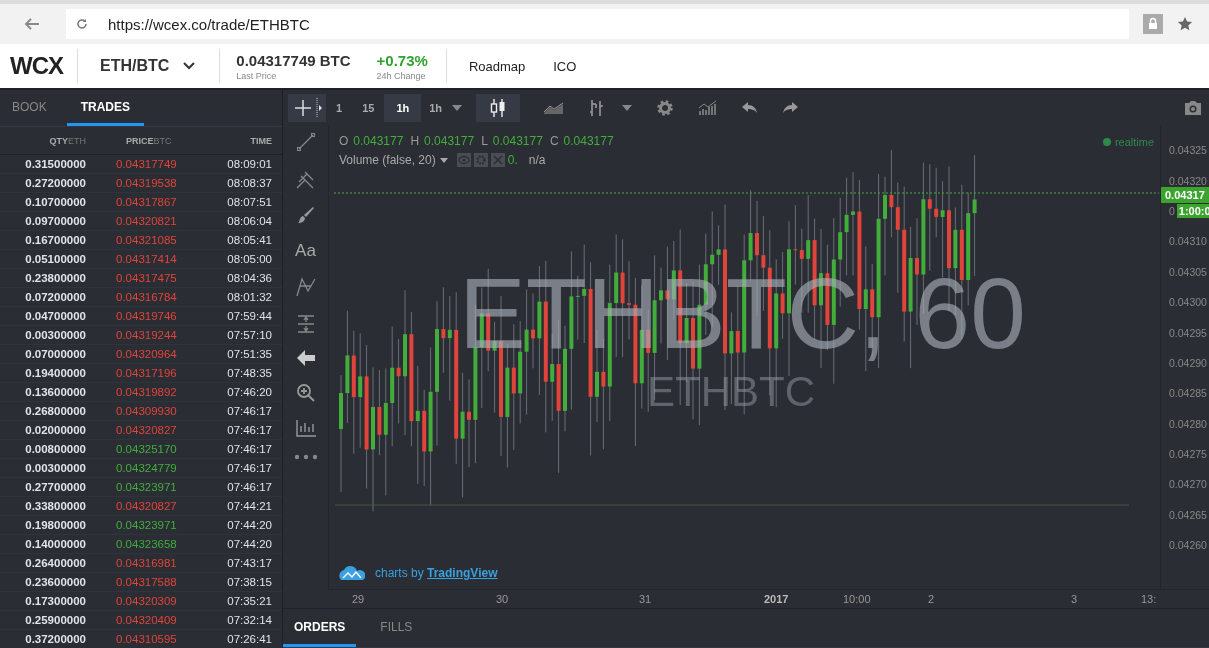 The width and height of the screenshot is (1209, 648). Describe the element at coordinates (55, 316) in the screenshot. I see `qty-cell: 0.04700000` at that location.